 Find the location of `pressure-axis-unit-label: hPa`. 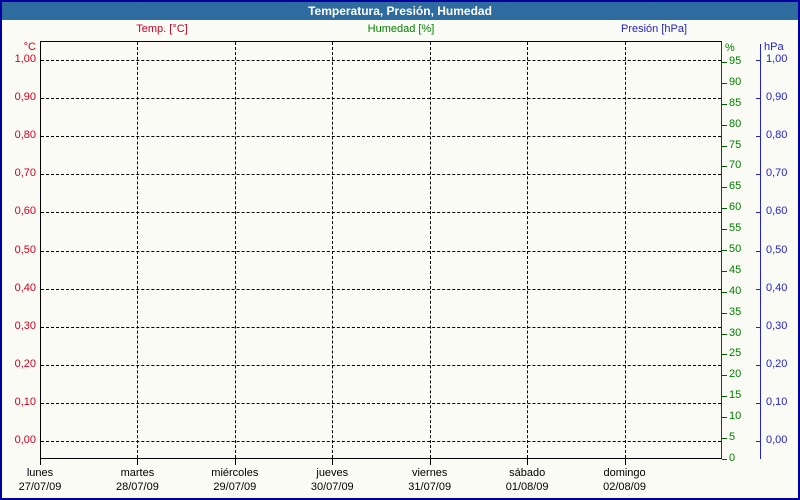

pressure-axis-unit-label: hPa is located at coordinates (774, 47).